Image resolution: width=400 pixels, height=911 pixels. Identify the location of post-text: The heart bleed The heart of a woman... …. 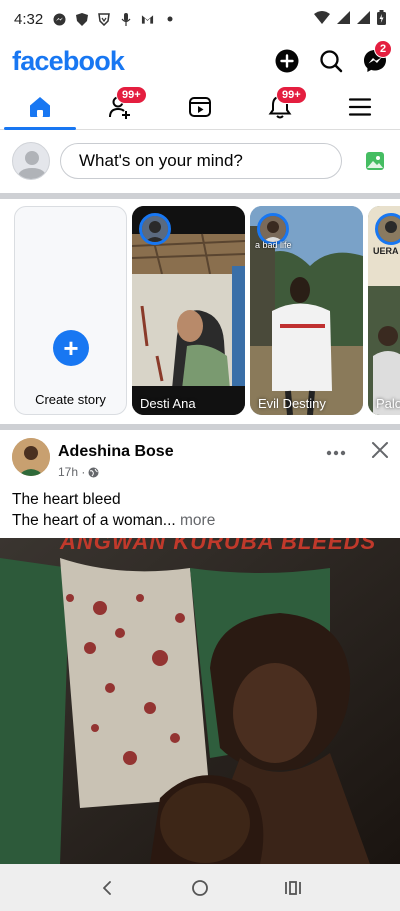
(200, 510).